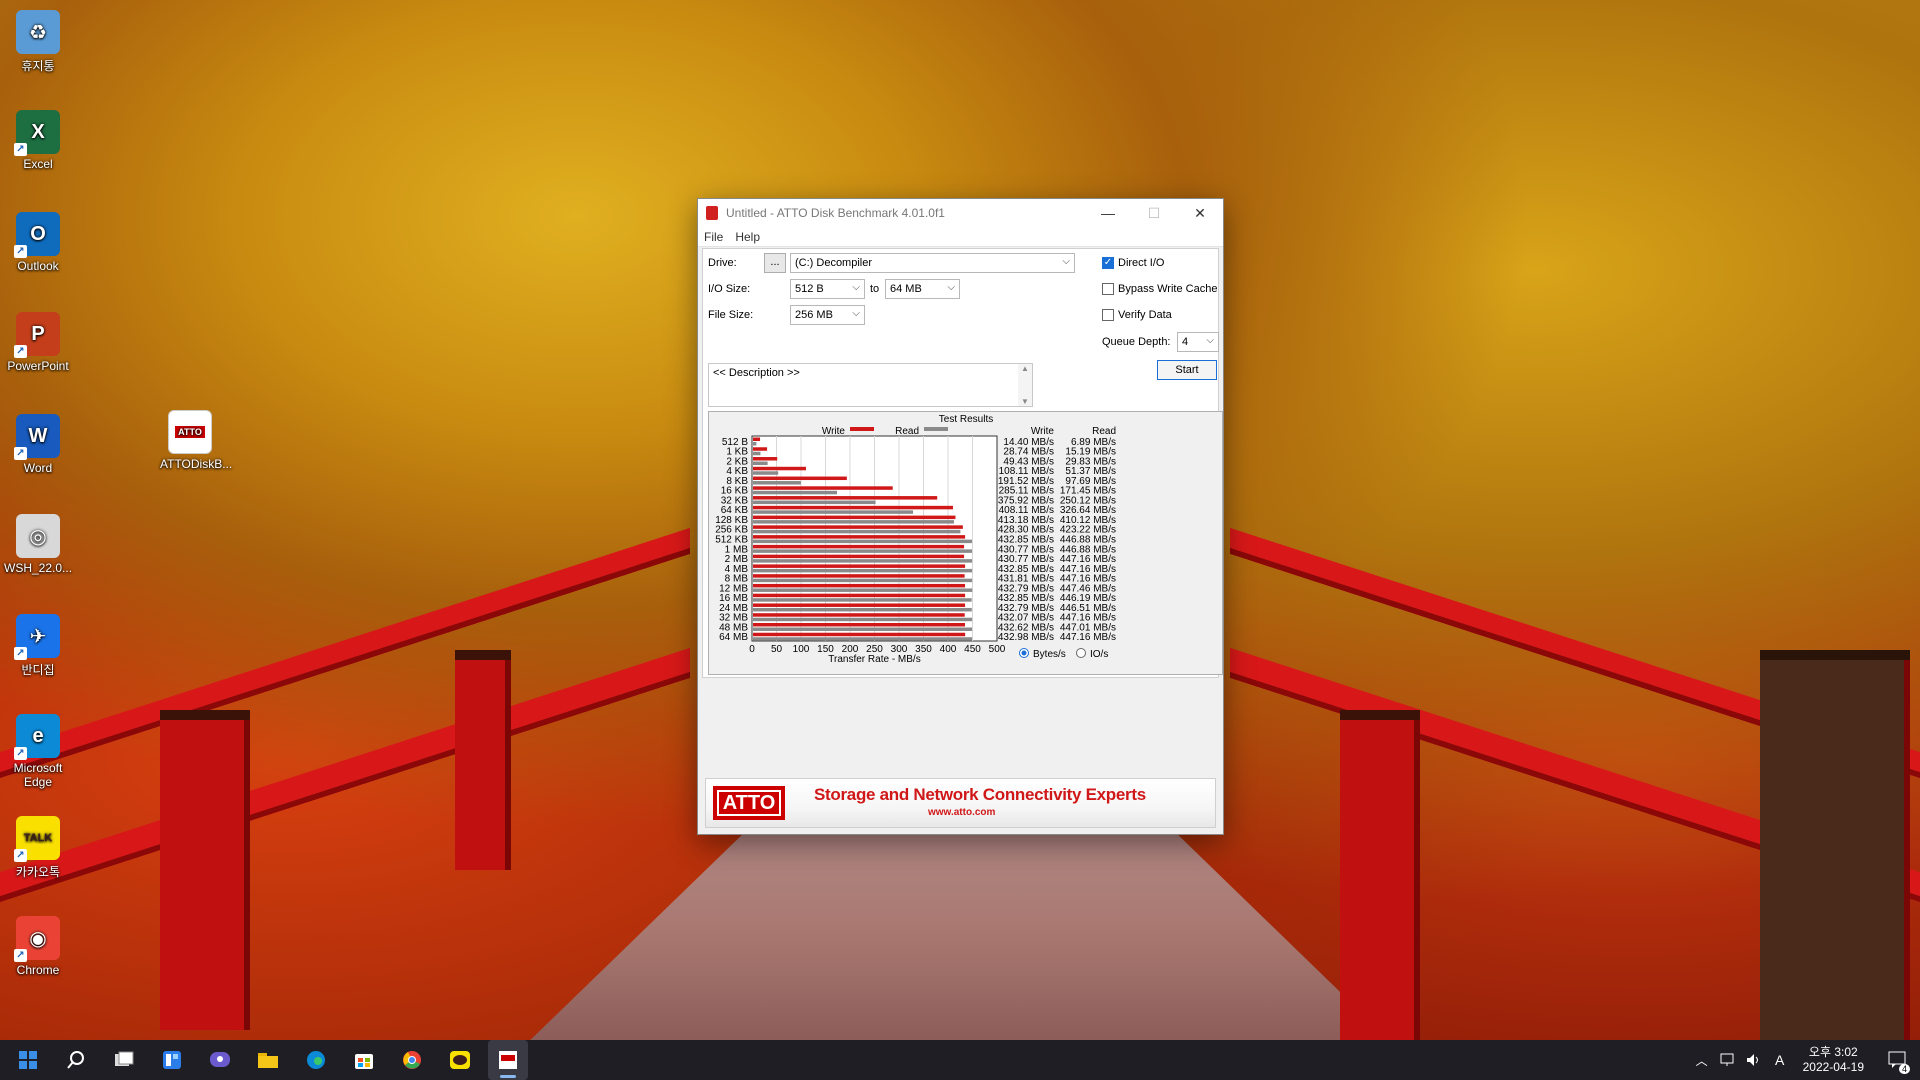 The height and width of the screenshot is (1080, 1920). I want to click on desktop-icon: TALK 카카오톡, so click(38, 848).